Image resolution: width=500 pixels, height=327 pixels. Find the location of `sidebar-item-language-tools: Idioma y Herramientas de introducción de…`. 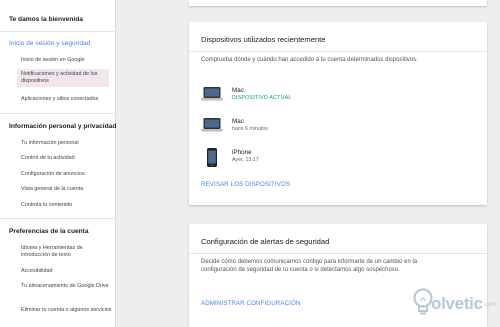

sidebar-item-language-tools: Idioma y Herramientas de introducción de… is located at coordinates (67, 252).